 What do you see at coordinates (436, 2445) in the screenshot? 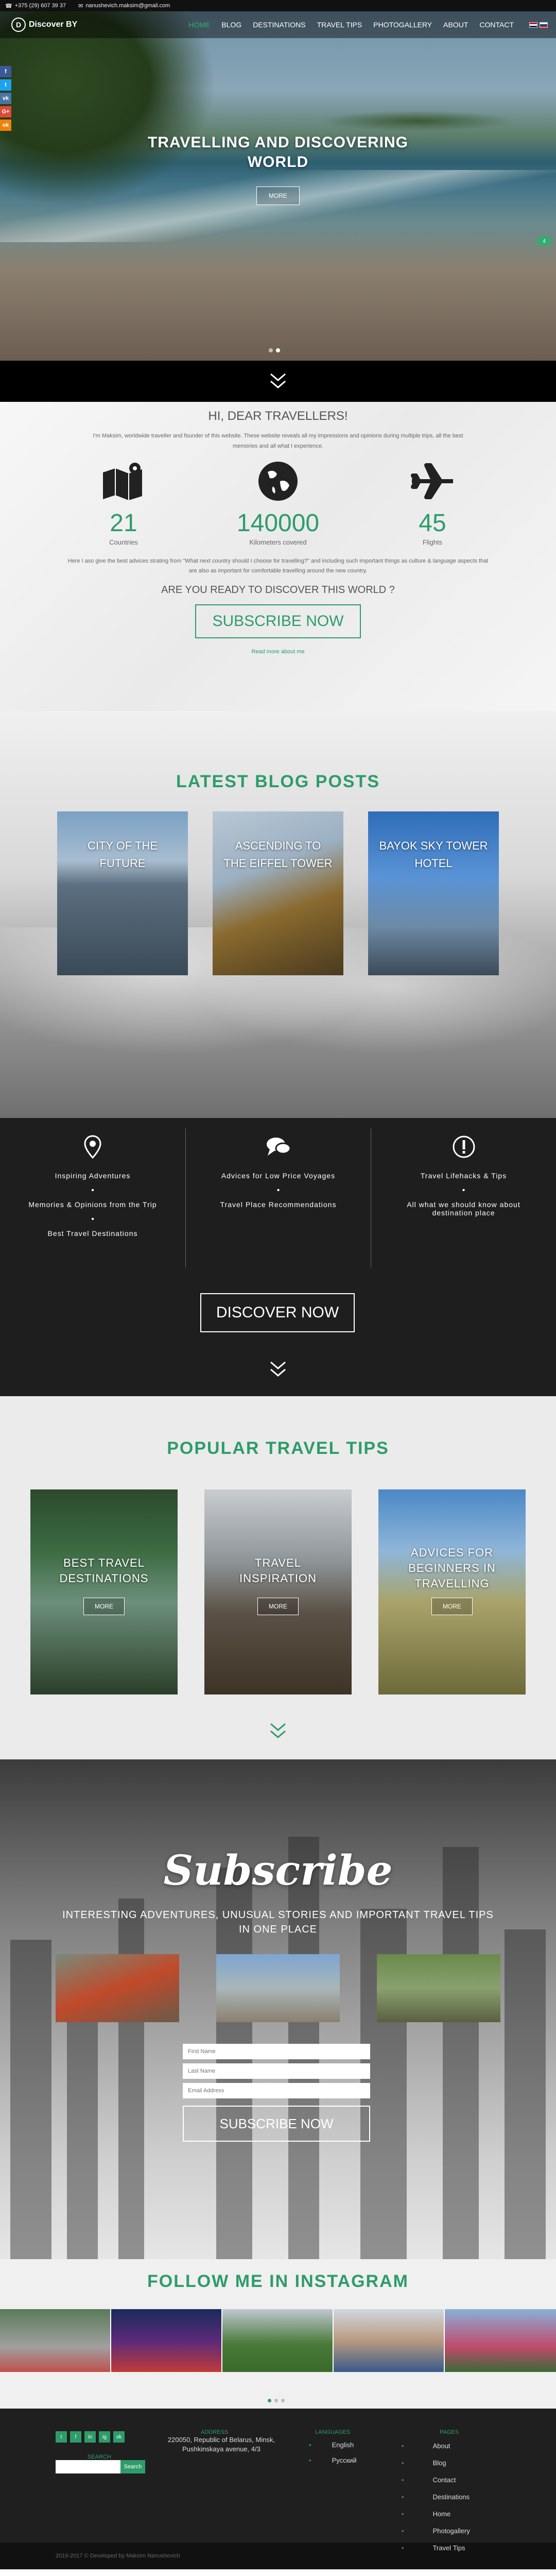
I see `footer-link-about: About` at bounding box center [436, 2445].